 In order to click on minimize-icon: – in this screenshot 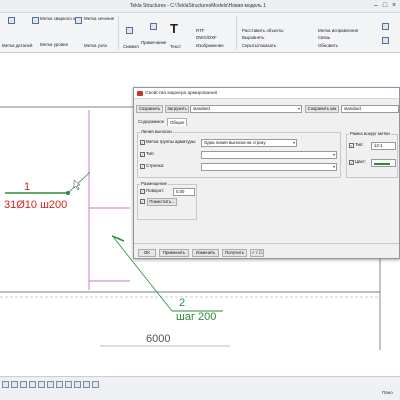, I will do `click(376, 6)`.